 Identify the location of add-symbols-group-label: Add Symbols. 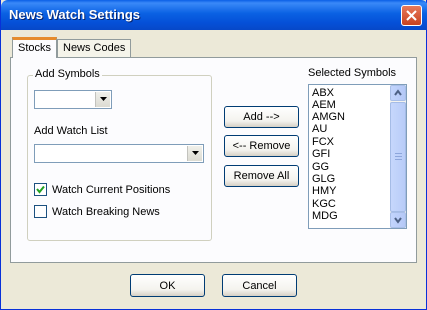
(67, 74).